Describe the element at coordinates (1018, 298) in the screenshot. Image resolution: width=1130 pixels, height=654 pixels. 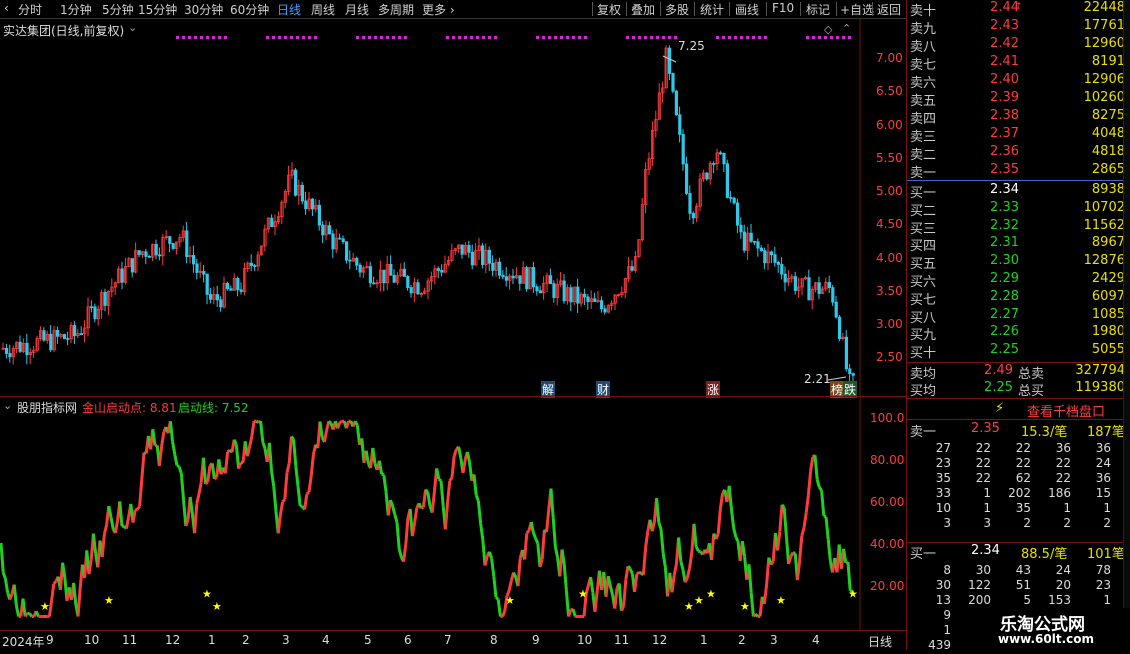
I see `bid-level-row: 买七 2.28 6097` at that location.